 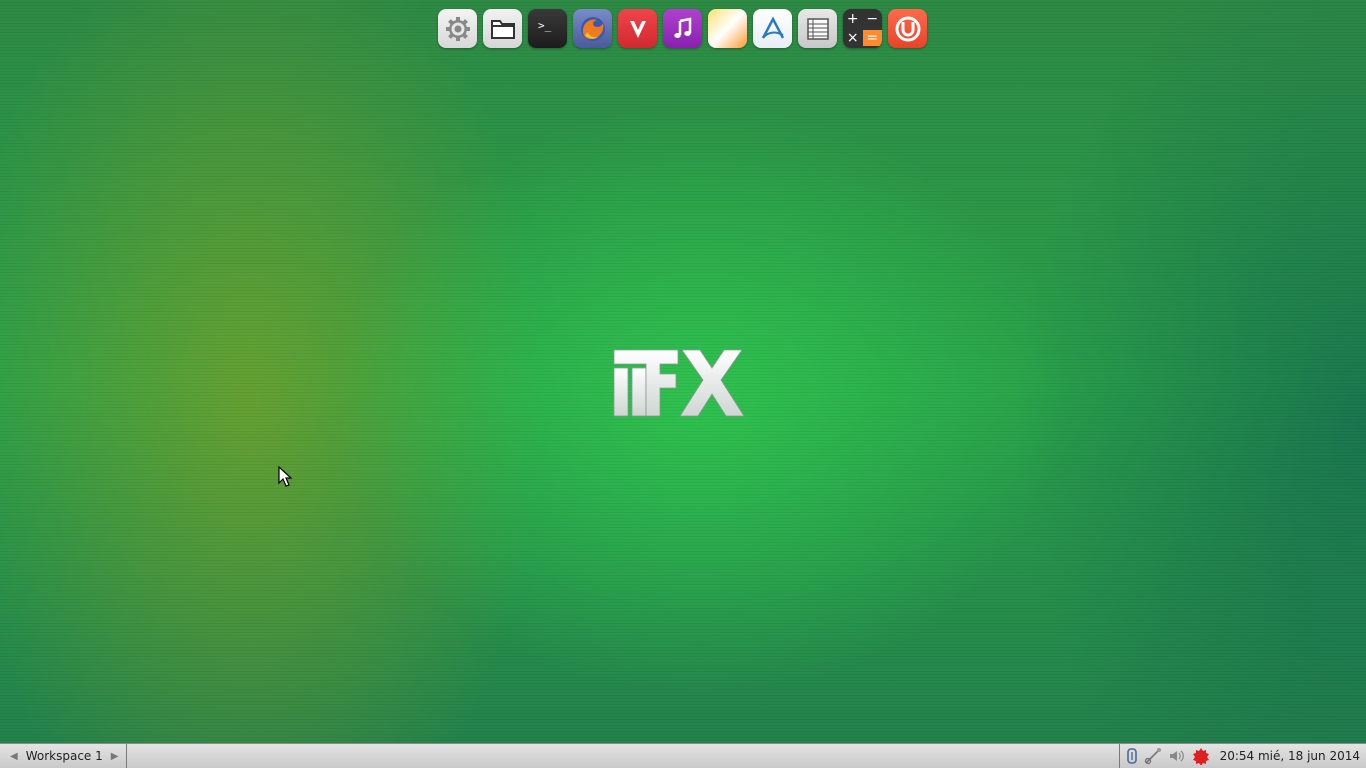 What do you see at coordinates (1290, 756) in the screenshot?
I see `clock: 20:54 mié, 18 jun 2014` at bounding box center [1290, 756].